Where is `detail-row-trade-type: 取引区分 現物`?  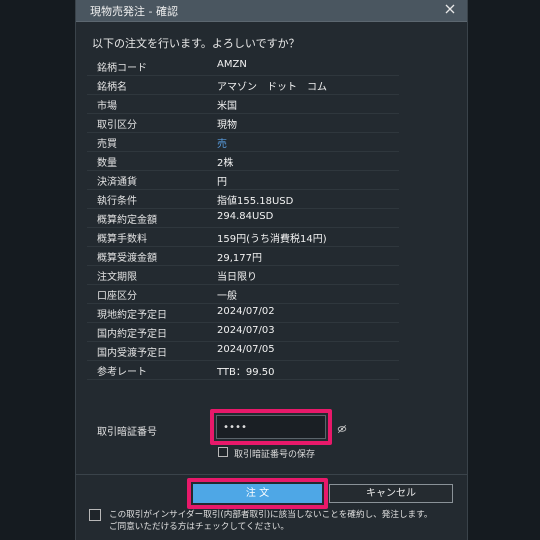 detail-row-trade-type: 取引区分 現物 is located at coordinates (243, 123).